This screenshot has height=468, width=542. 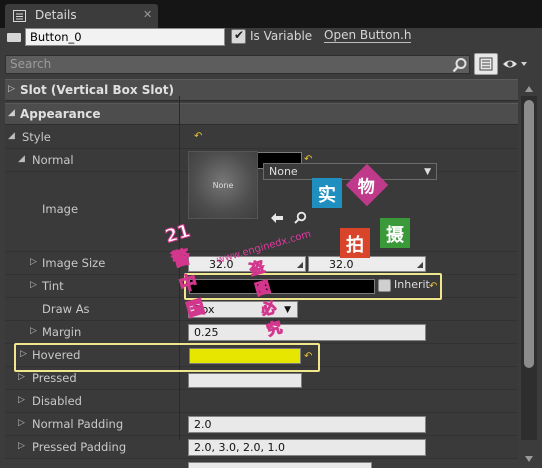 I want to click on image-size-y-field: 32.0 ◢, so click(x=367, y=264).